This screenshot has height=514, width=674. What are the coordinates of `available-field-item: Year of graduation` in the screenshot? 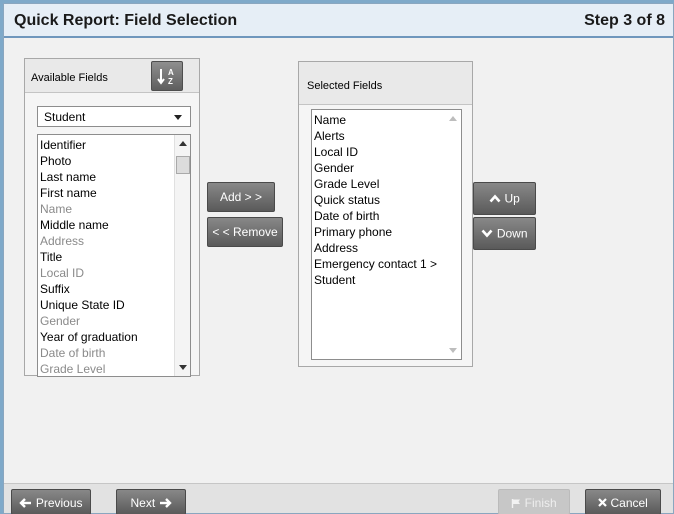 It's located at (89, 337).